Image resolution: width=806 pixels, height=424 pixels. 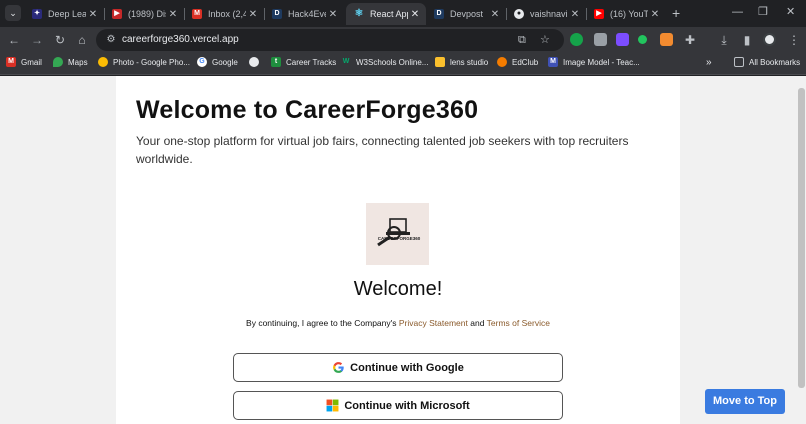 What do you see at coordinates (769, 39) in the screenshot?
I see `profile-avatar-icon` at bounding box center [769, 39].